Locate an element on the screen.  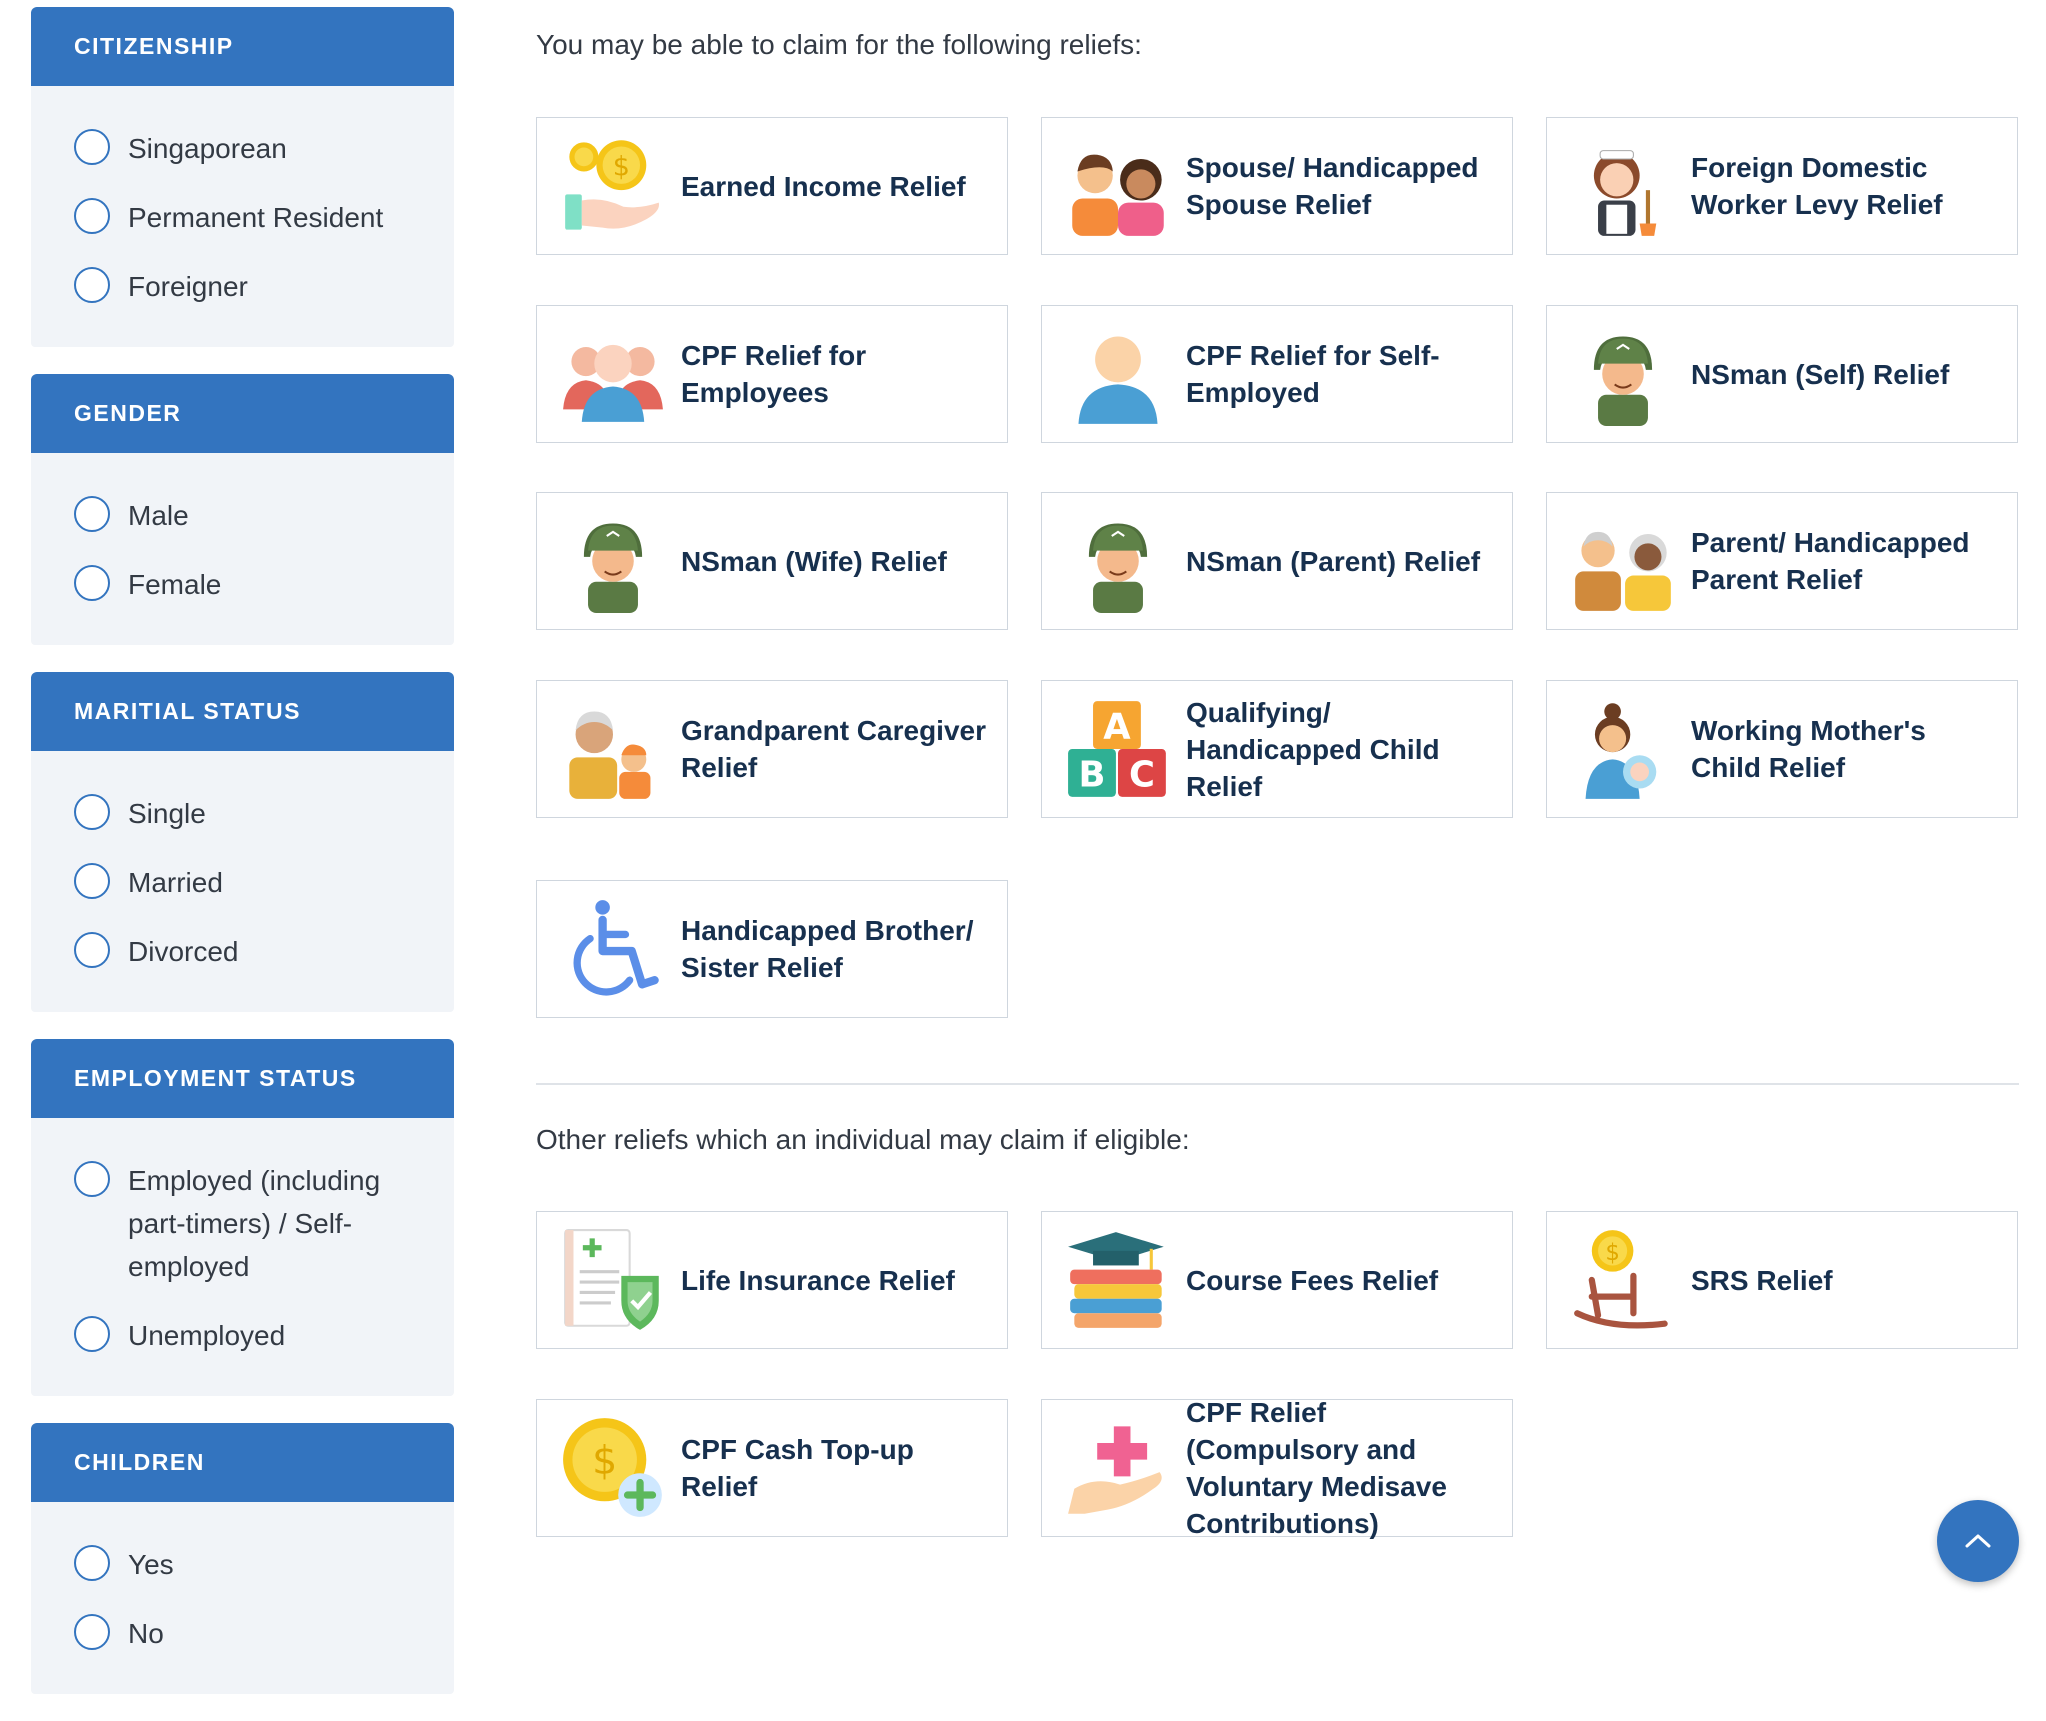
back-to-top-button is located at coordinates (1978, 1541).